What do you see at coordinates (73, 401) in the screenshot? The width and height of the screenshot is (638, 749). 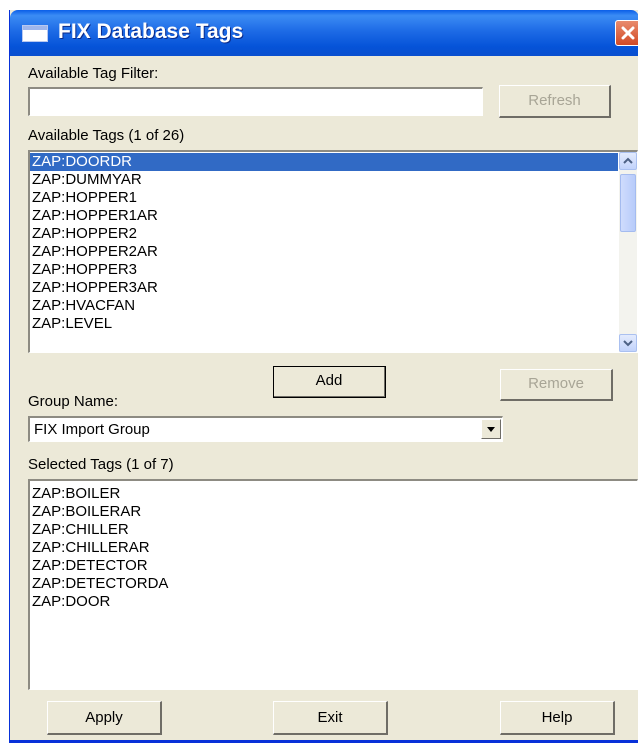 I see `group-name-label: Group Name:` at bounding box center [73, 401].